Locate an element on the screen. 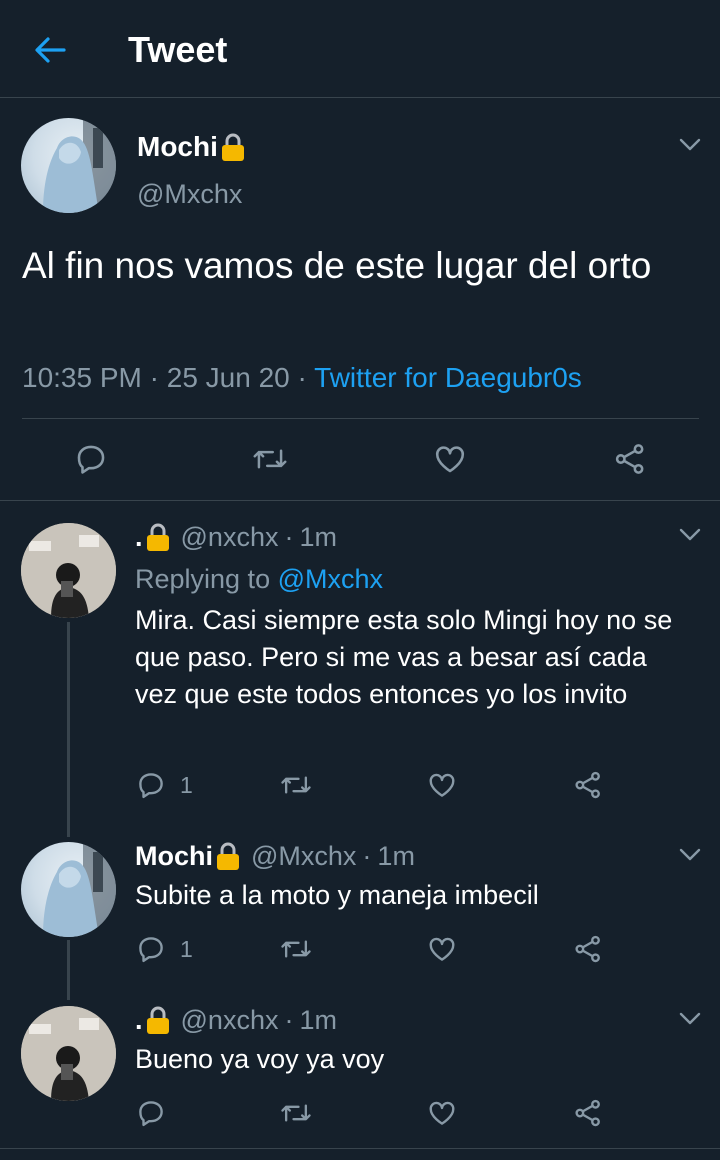  tweet-text: Al fin nos vamos de este lugar del orto is located at coordinates (337, 265).